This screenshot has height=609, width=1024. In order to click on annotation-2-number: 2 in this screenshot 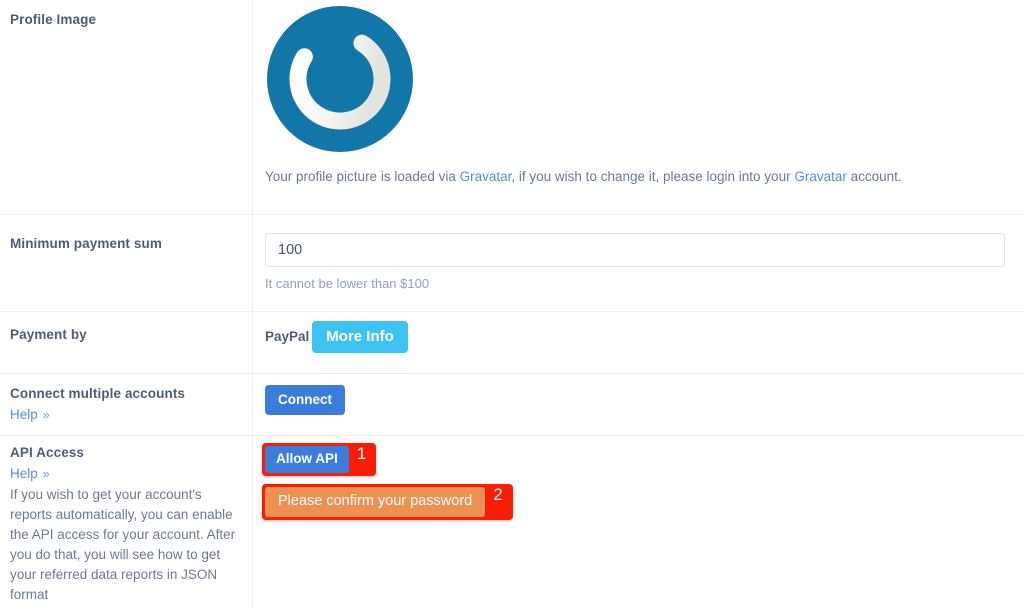, I will do `click(498, 494)`.